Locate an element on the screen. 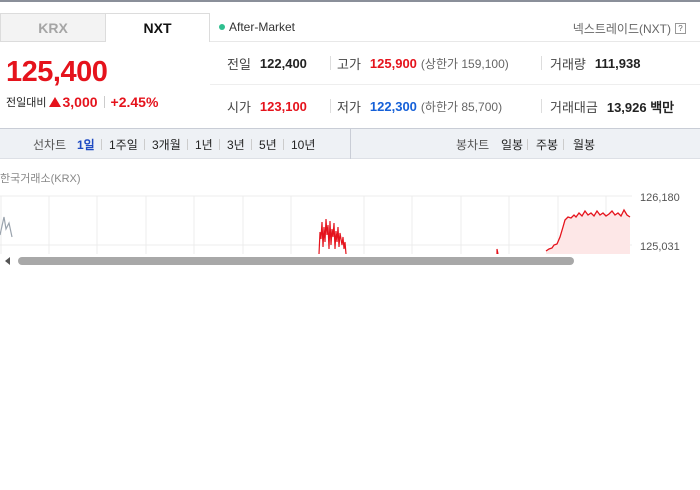 Image resolution: width=700 pixels, height=490 pixels. status-dot-icon is located at coordinates (222, 27).